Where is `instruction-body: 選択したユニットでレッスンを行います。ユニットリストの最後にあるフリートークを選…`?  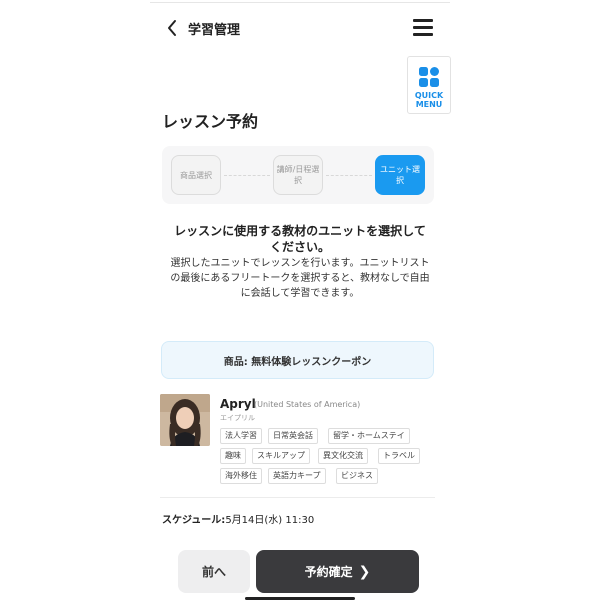
instruction-body: 選択したユニットでレッスンを行います。ユニットリストの最後にあるフリートークを選… is located at coordinates (300, 278).